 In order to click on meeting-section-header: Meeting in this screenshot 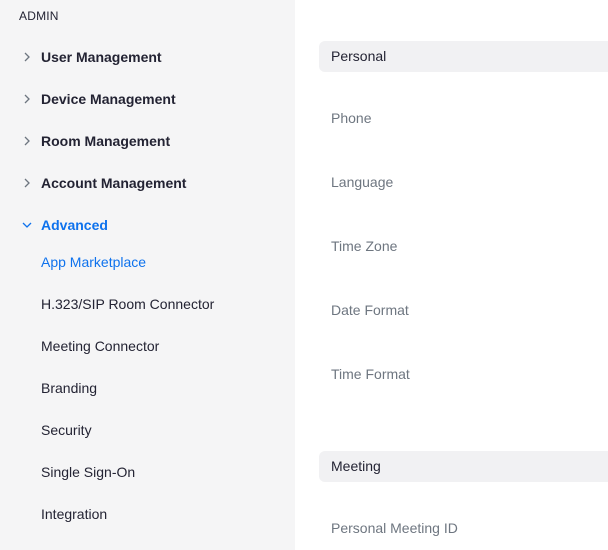, I will do `click(463, 466)`.